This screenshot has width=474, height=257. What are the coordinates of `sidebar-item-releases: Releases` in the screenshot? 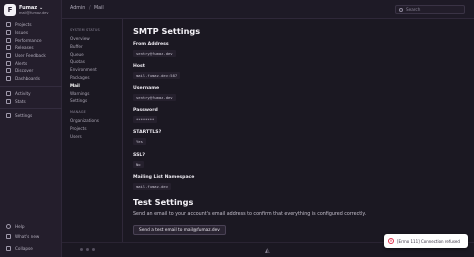 It's located at (31, 48).